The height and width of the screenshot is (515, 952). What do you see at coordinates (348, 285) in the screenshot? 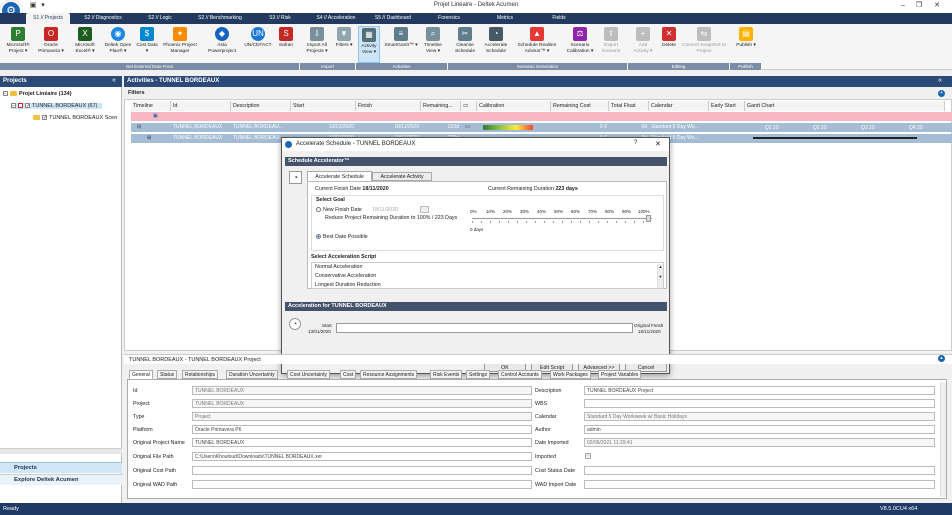
I see `list-item: Longest Duration Reduction` at bounding box center [348, 285].